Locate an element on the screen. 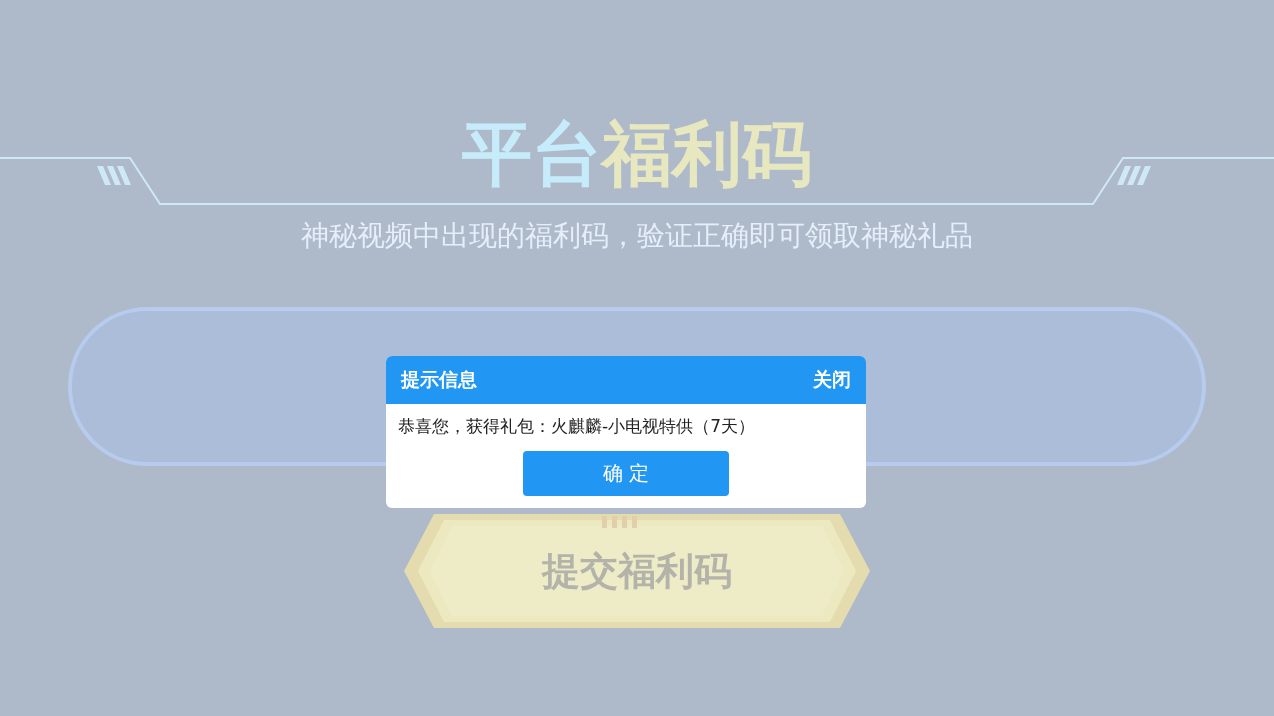 The image size is (1274, 716). close-button: 关闭 is located at coordinates (832, 380).